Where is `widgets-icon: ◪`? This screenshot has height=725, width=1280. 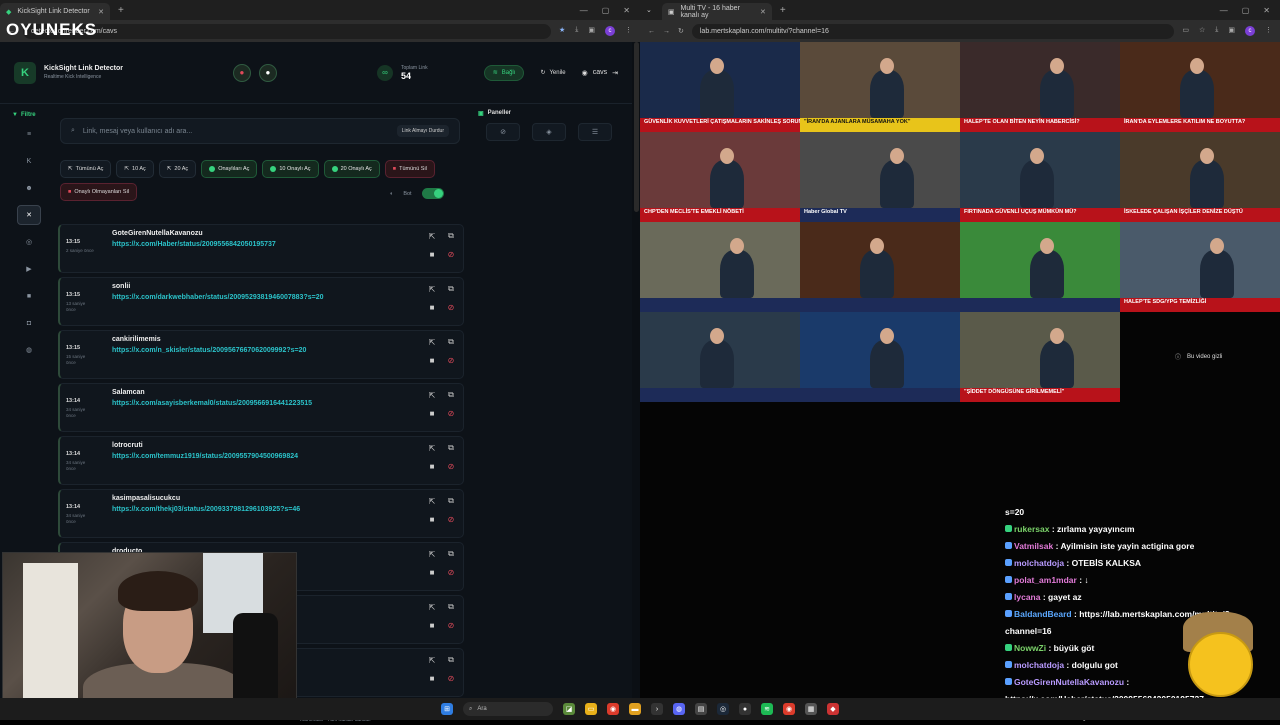
widgets-icon: ◪ is located at coordinates (569, 709).